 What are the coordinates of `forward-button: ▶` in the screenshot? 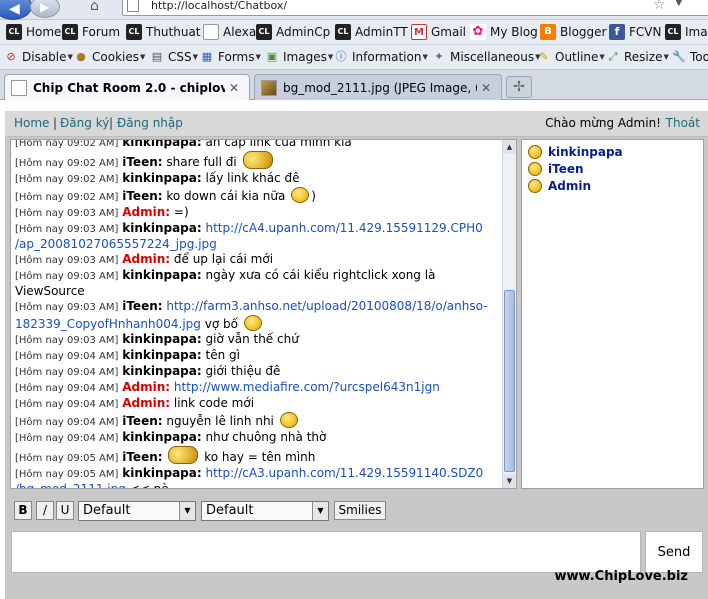 It's located at (45, 9).